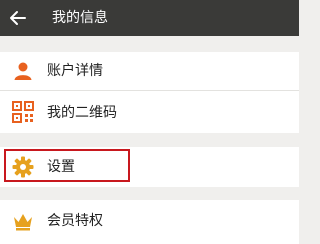 The width and height of the screenshot is (320, 244). What do you see at coordinates (67, 165) in the screenshot?
I see `highlight-annotation` at bounding box center [67, 165].